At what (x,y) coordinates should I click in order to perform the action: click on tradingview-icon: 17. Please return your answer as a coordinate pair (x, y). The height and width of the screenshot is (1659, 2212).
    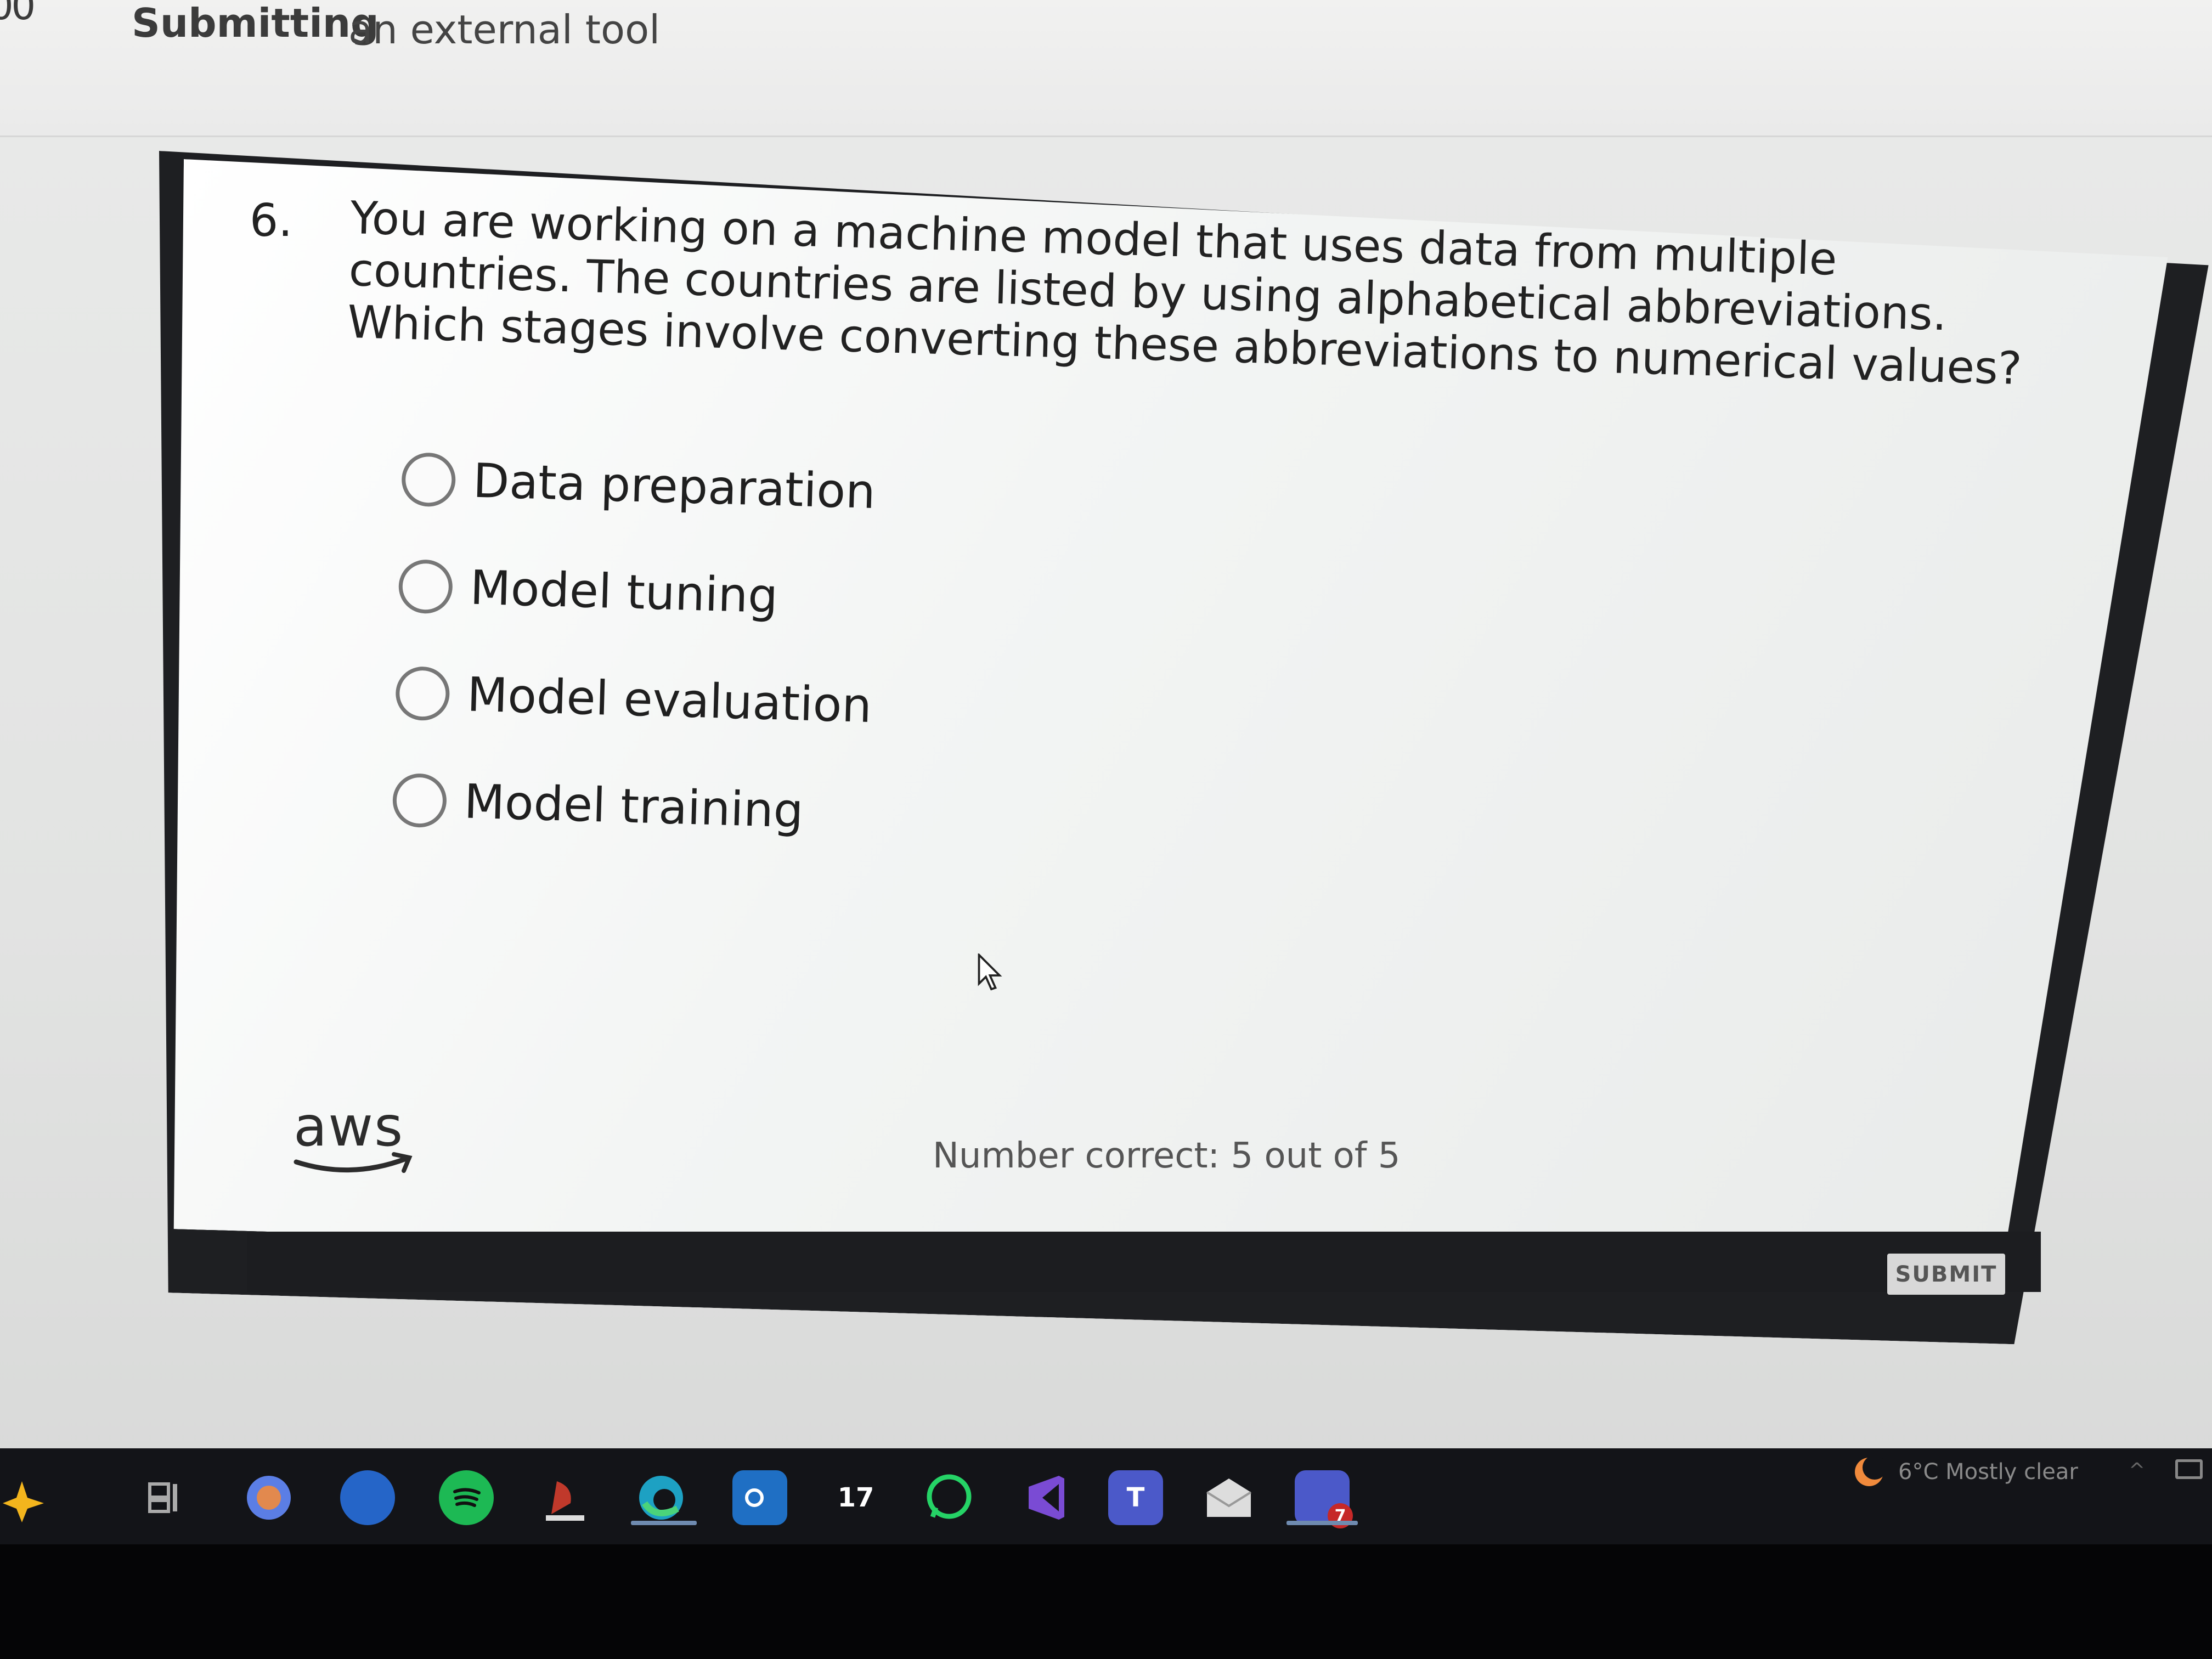
    Looking at the image, I should click on (856, 1497).